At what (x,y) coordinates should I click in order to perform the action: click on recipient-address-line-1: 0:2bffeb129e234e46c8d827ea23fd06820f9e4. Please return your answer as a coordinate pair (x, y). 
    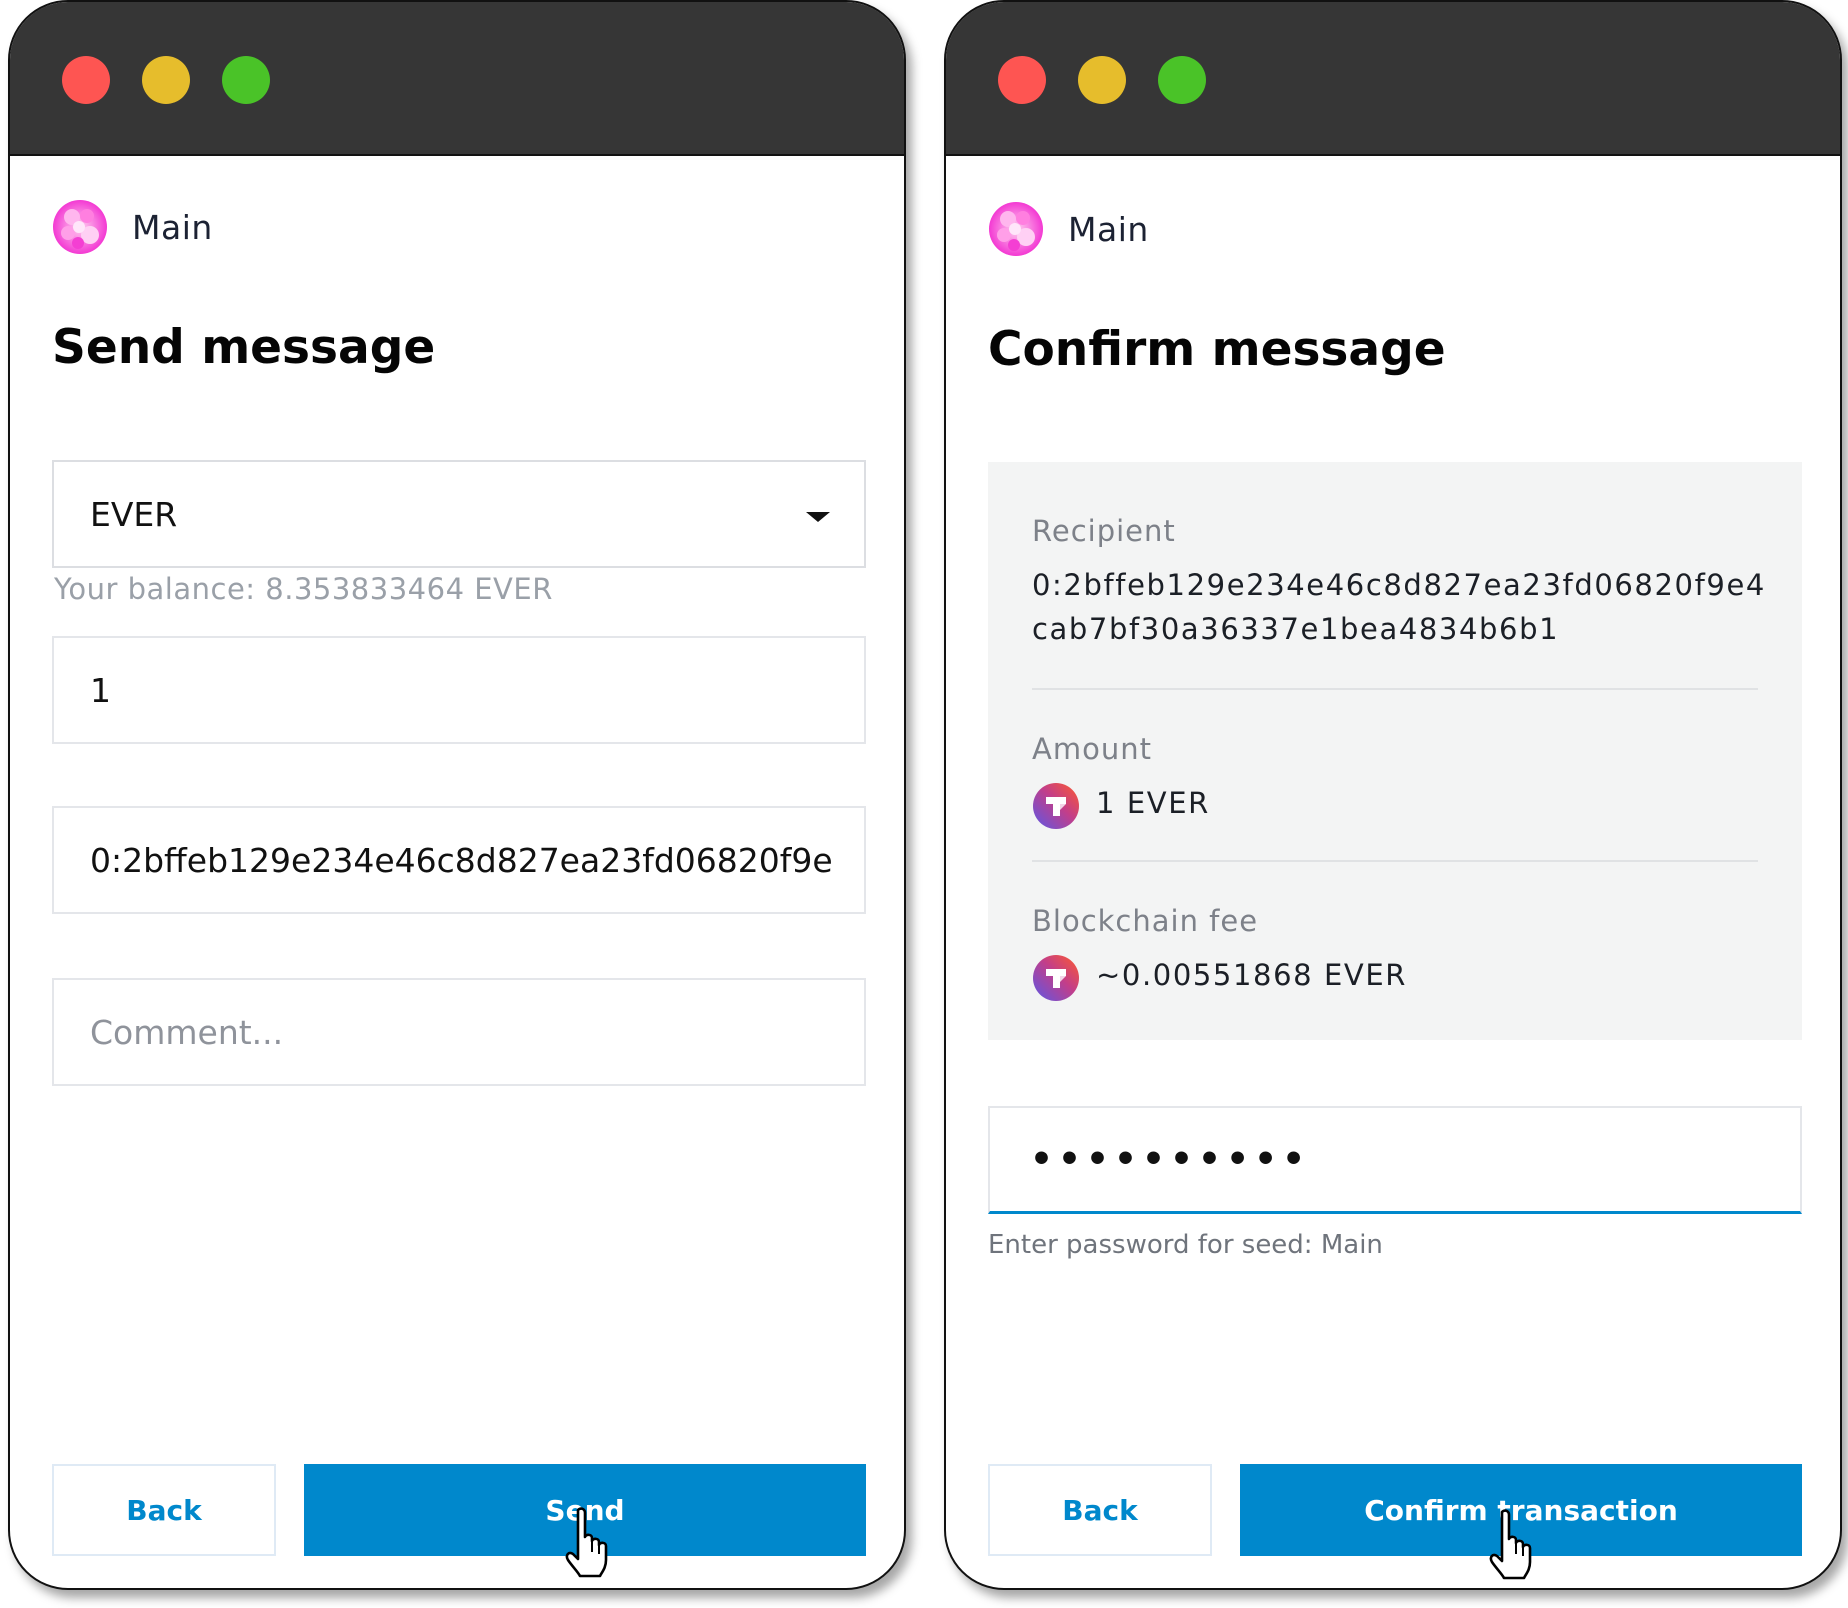
    Looking at the image, I should click on (1399, 585).